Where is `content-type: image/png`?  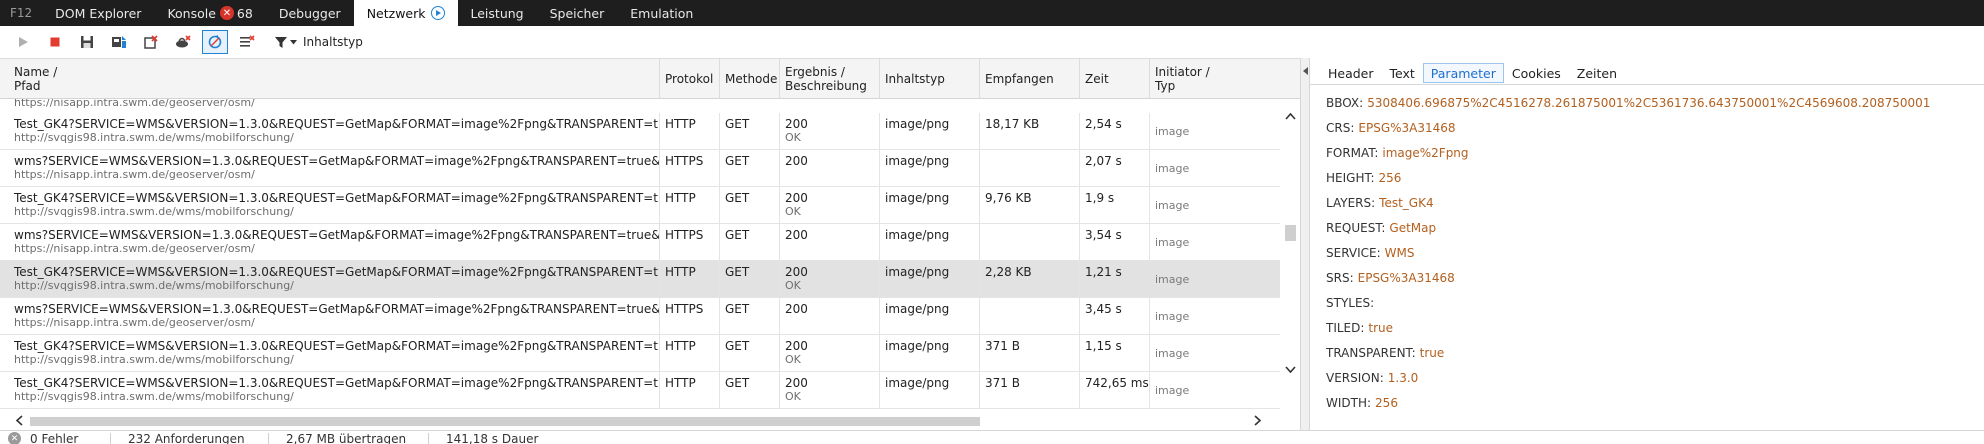
content-type: image/png is located at coordinates (917, 198).